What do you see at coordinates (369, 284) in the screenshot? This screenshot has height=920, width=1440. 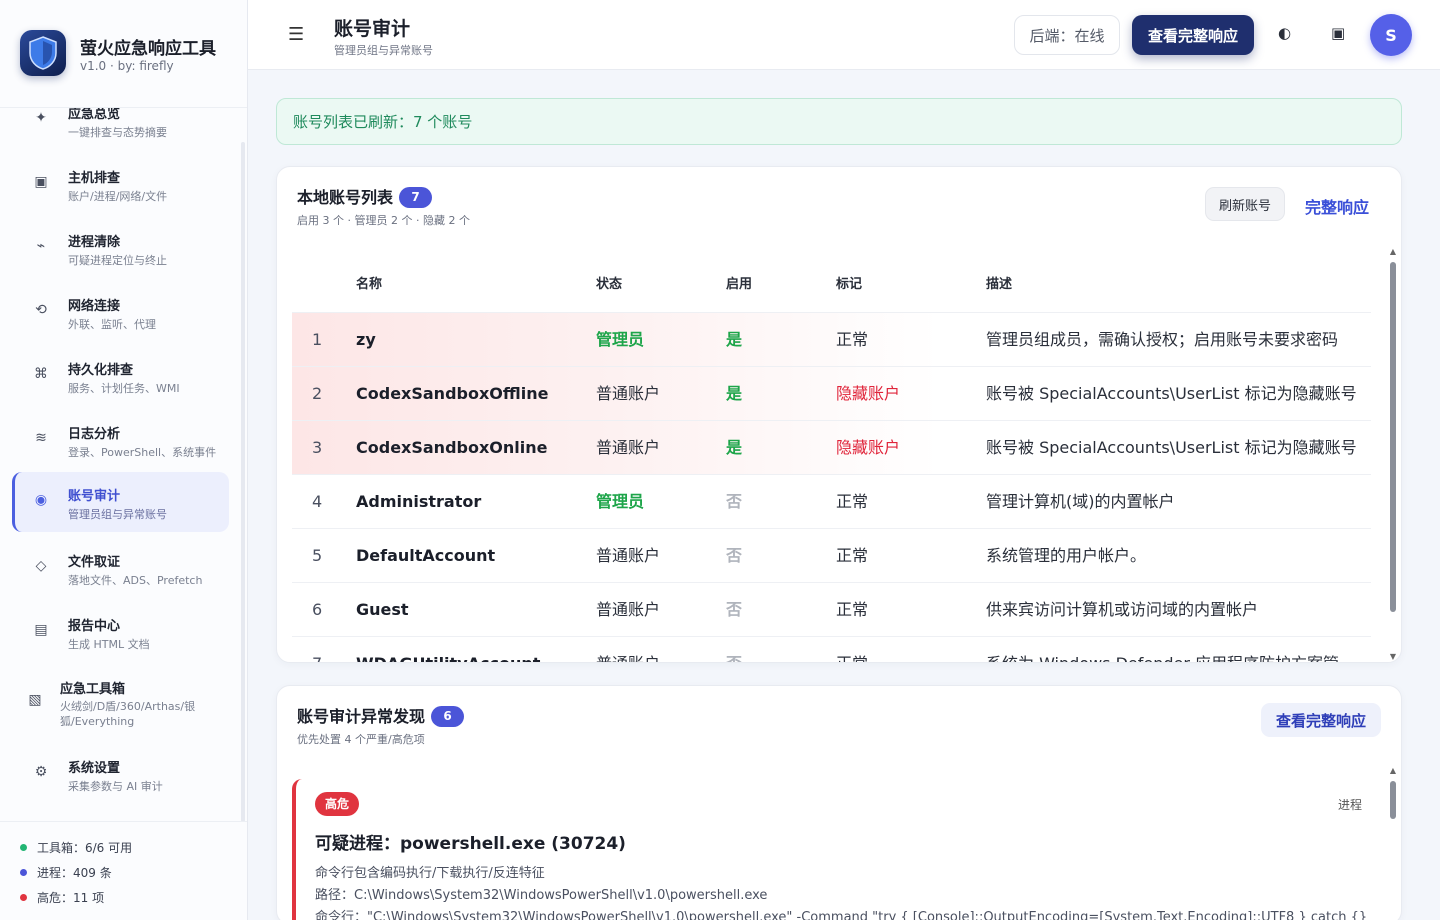 I see `col-header-name: 名称` at bounding box center [369, 284].